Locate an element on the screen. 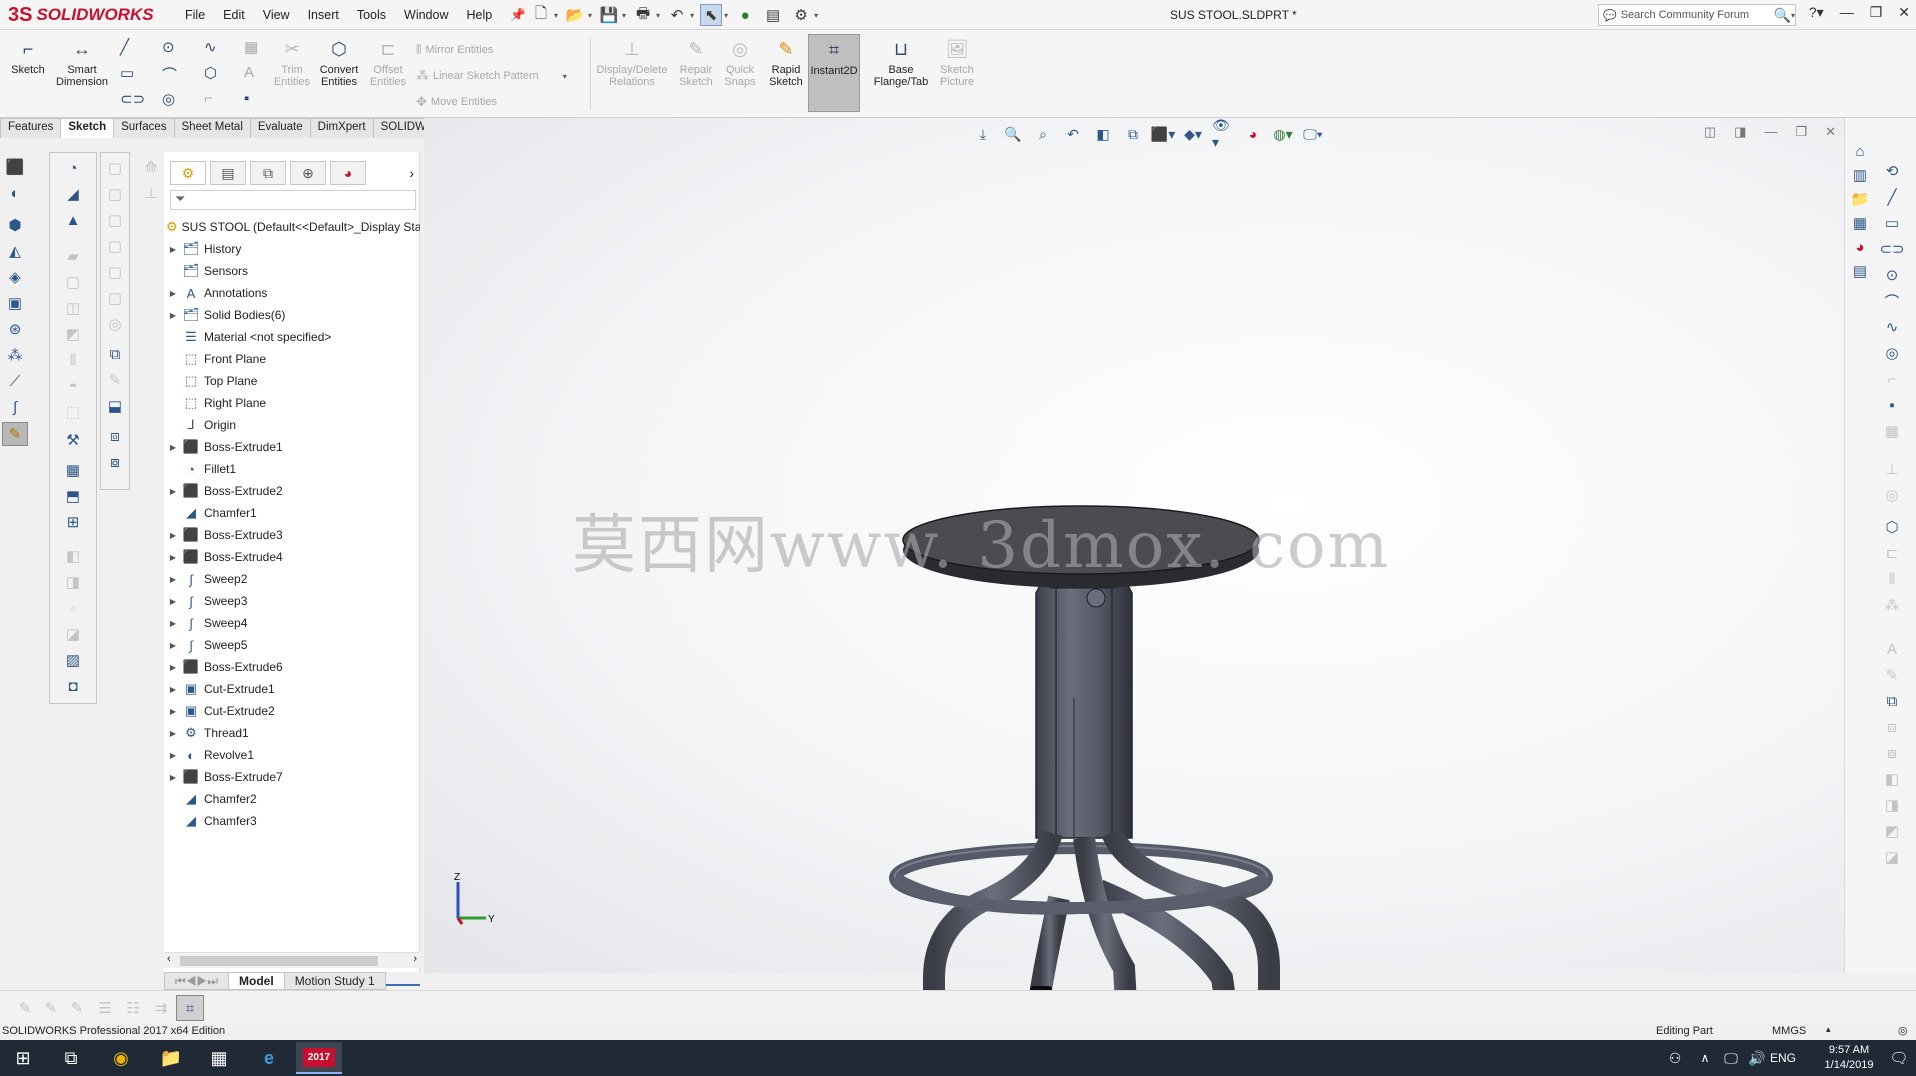 This screenshot has width=1916, height=1076. select-pointer-icon: ⬉ is located at coordinates (711, 15).